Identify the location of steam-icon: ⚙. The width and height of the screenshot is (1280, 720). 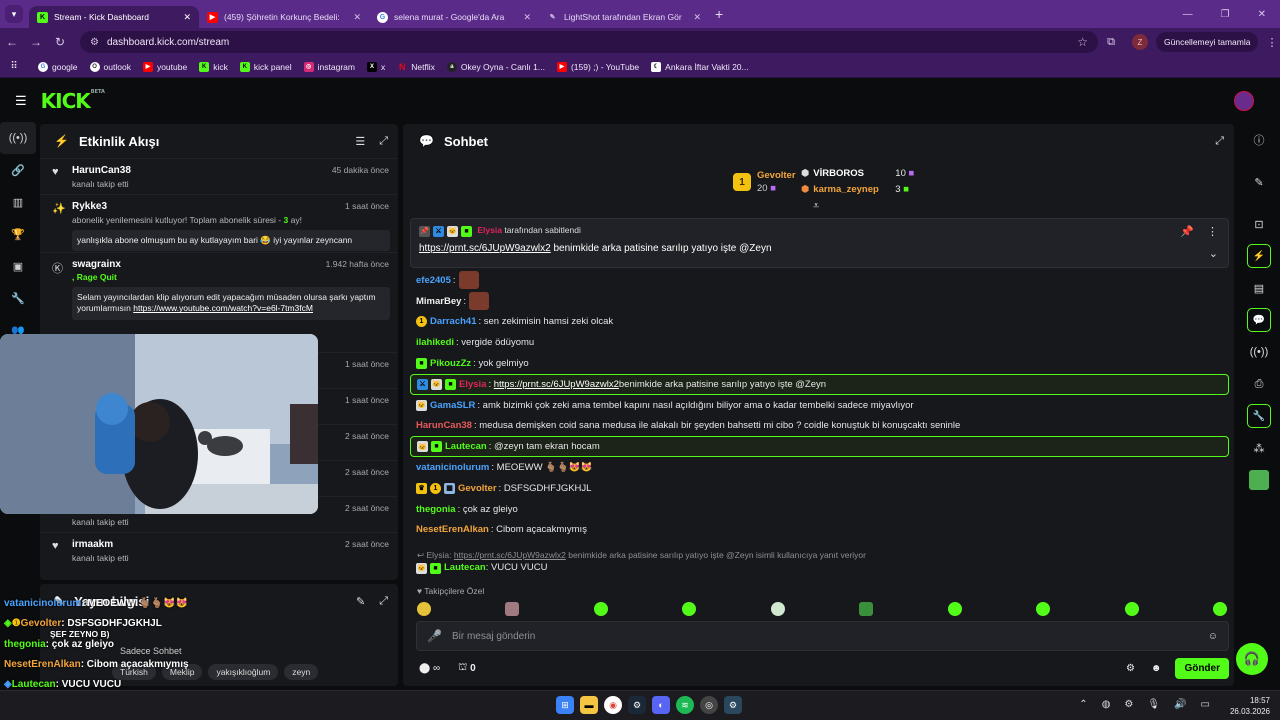
(637, 705).